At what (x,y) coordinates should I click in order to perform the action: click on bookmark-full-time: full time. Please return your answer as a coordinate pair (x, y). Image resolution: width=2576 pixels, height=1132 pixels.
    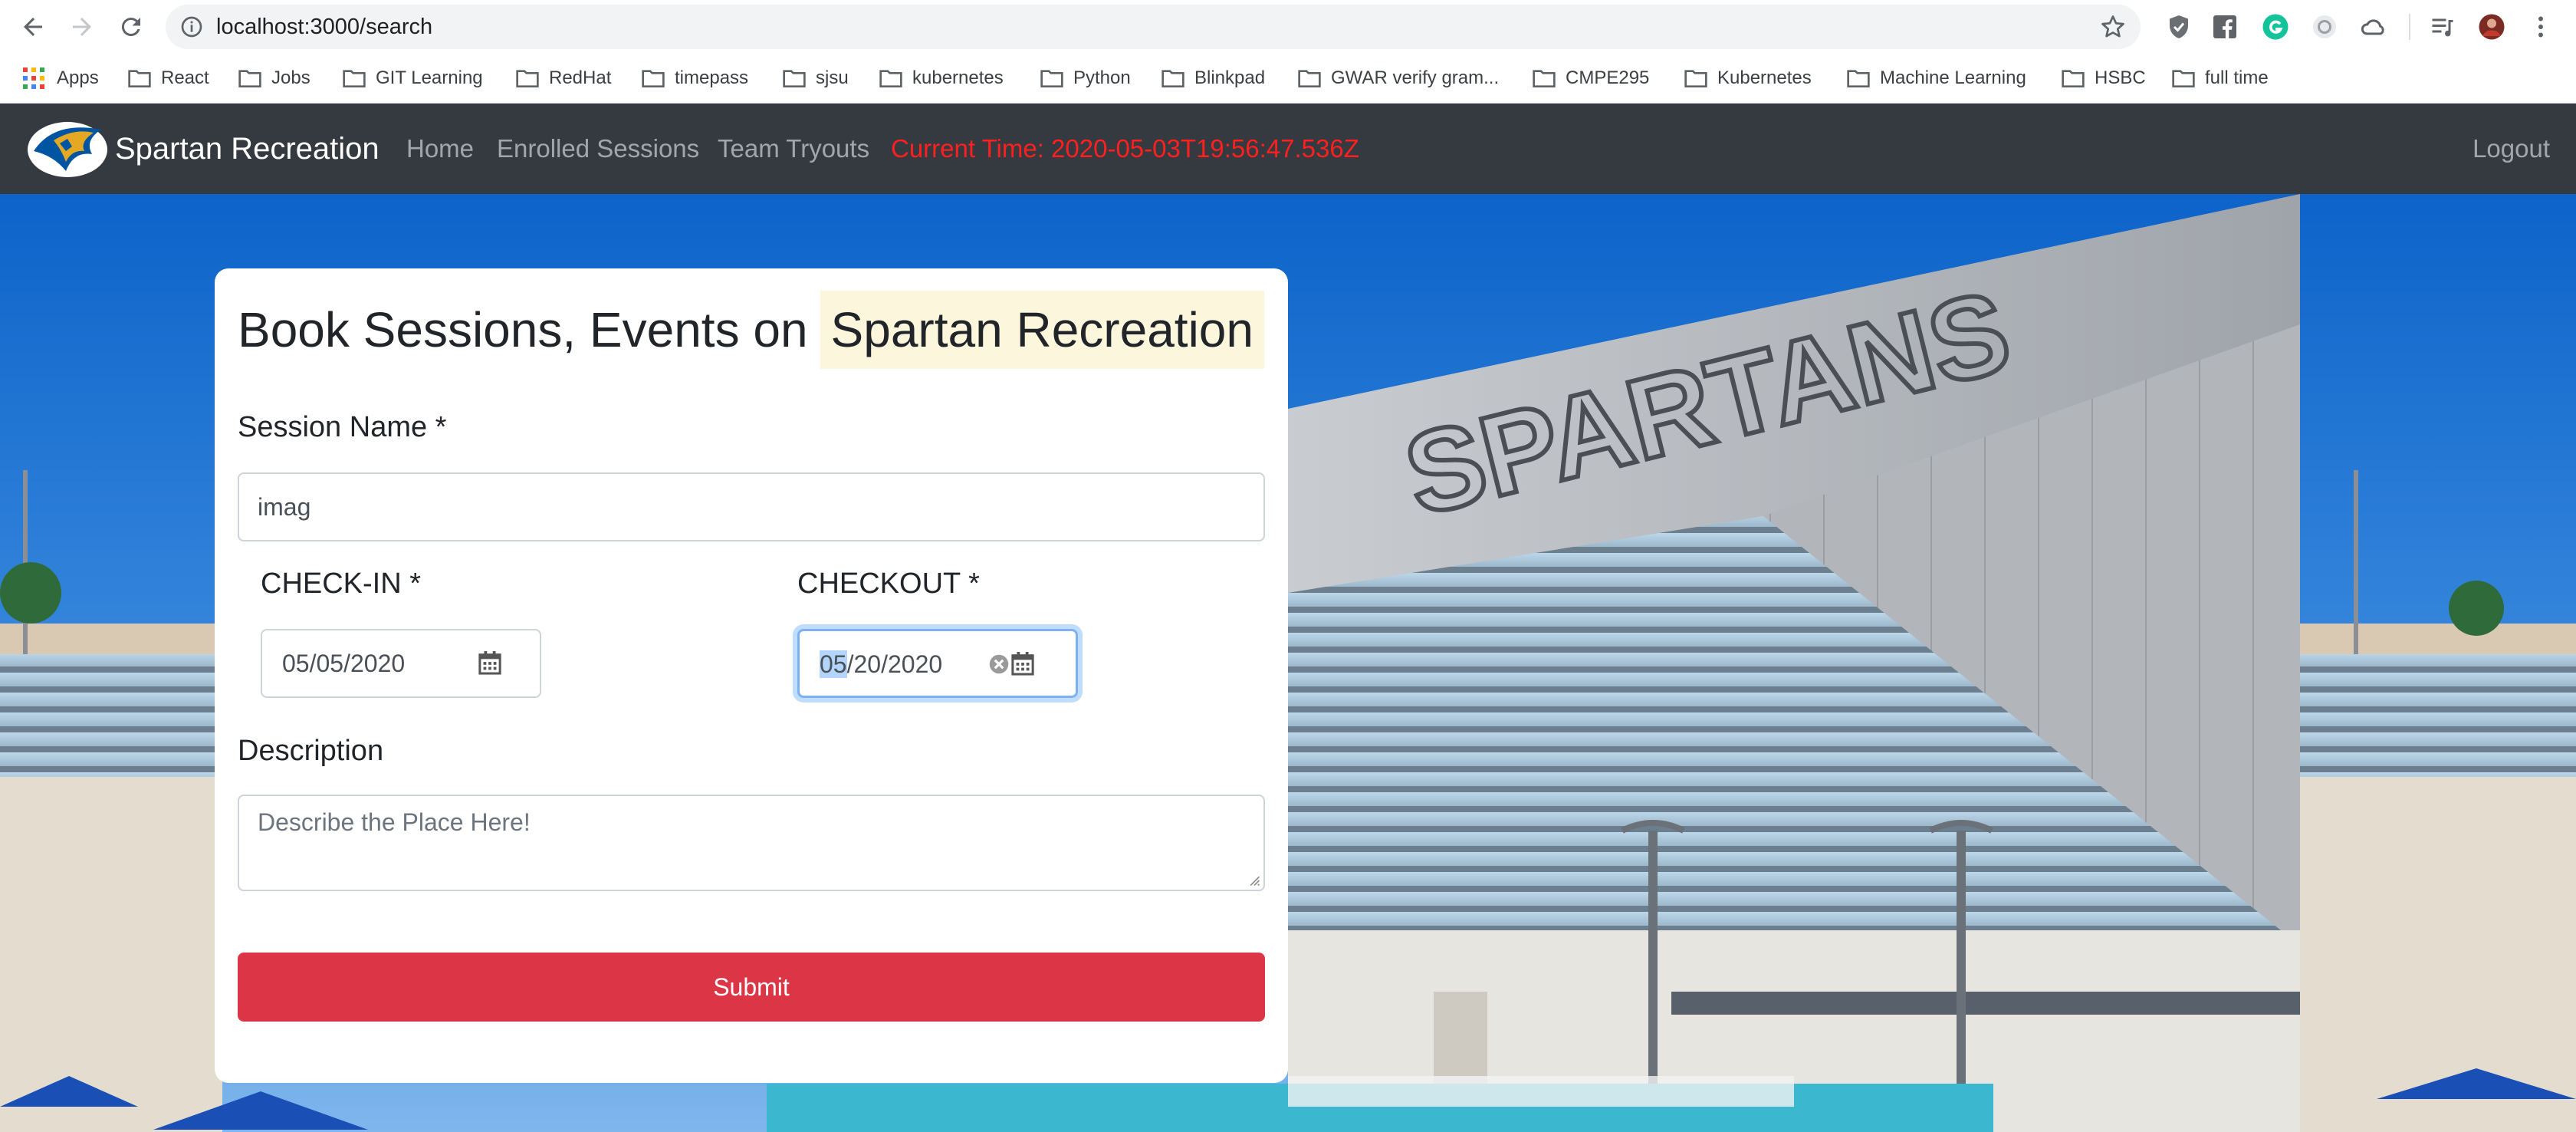
    Looking at the image, I should click on (2220, 78).